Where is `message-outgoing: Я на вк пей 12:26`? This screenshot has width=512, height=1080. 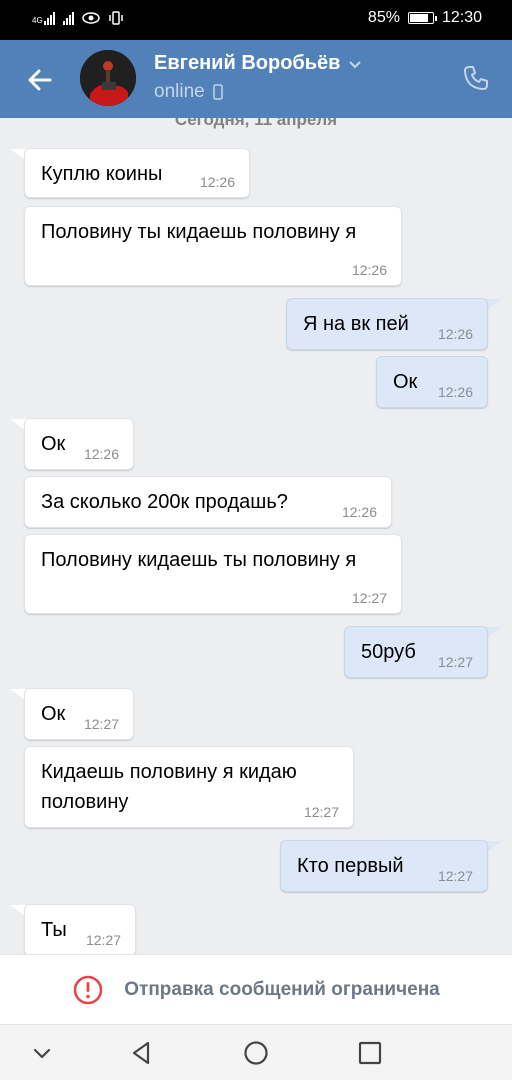
message-outgoing: Я на вк пей 12:26 is located at coordinates (387, 324).